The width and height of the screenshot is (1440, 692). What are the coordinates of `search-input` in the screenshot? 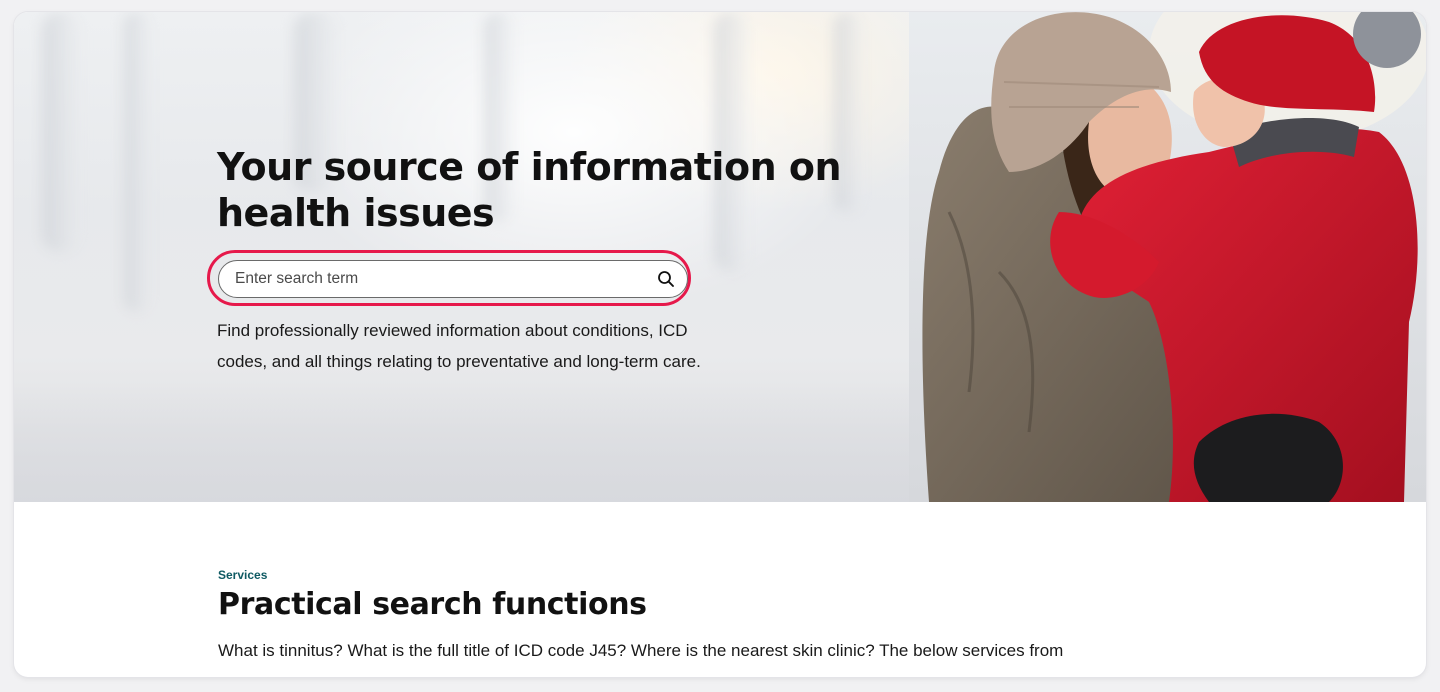 It's located at (435, 278).